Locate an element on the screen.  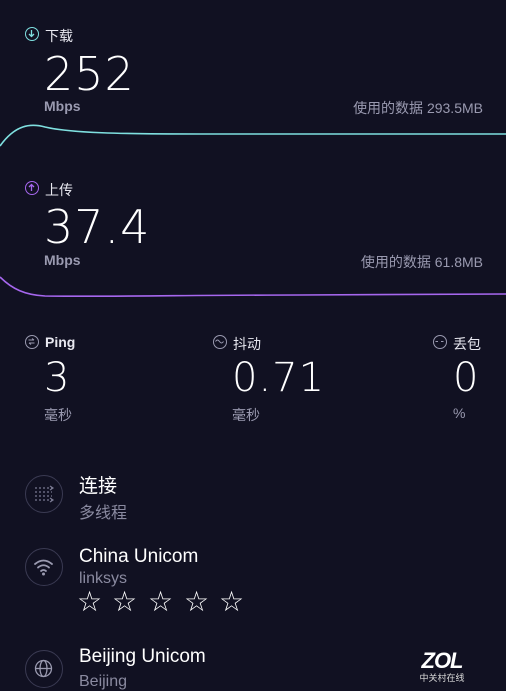
connection-icon is located at coordinates (44, 494).